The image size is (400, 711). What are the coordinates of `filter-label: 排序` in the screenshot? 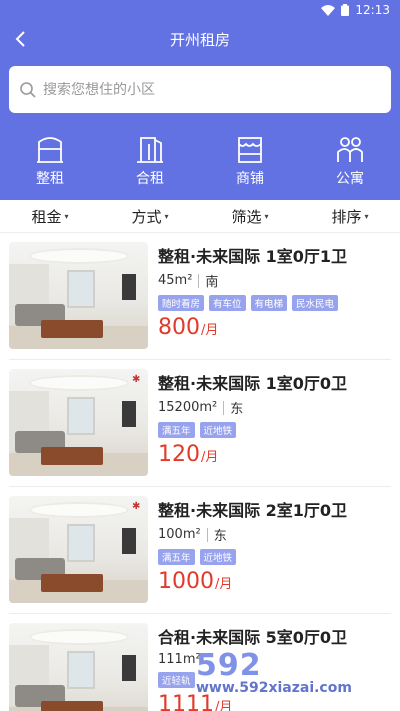 It's located at (346, 216).